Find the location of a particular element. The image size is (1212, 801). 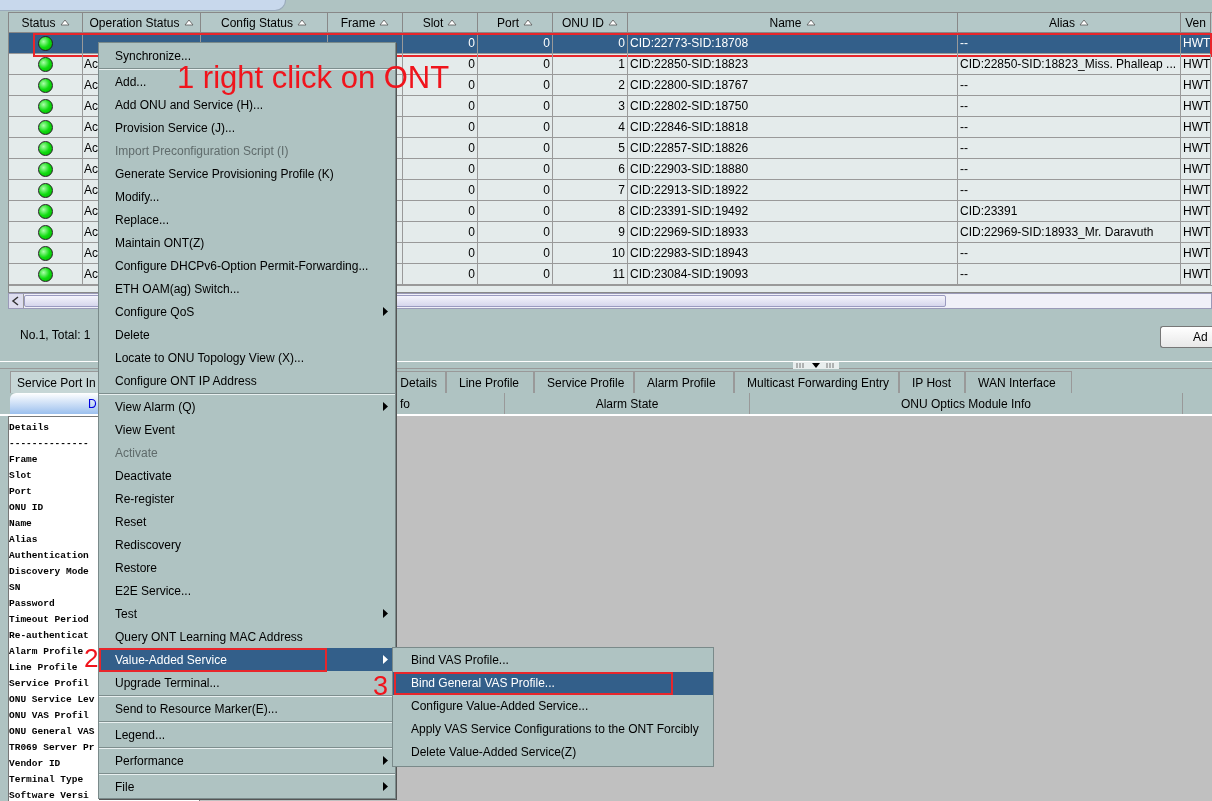

detail-label: ONU ID is located at coordinates (26, 508).